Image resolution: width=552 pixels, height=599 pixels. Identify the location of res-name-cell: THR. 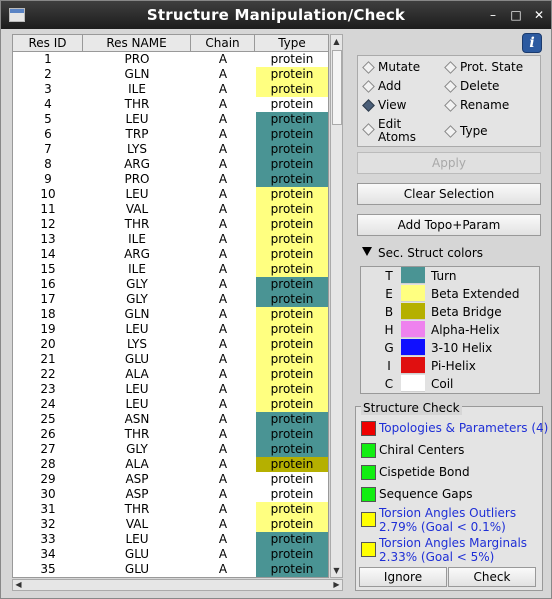
(137, 509).